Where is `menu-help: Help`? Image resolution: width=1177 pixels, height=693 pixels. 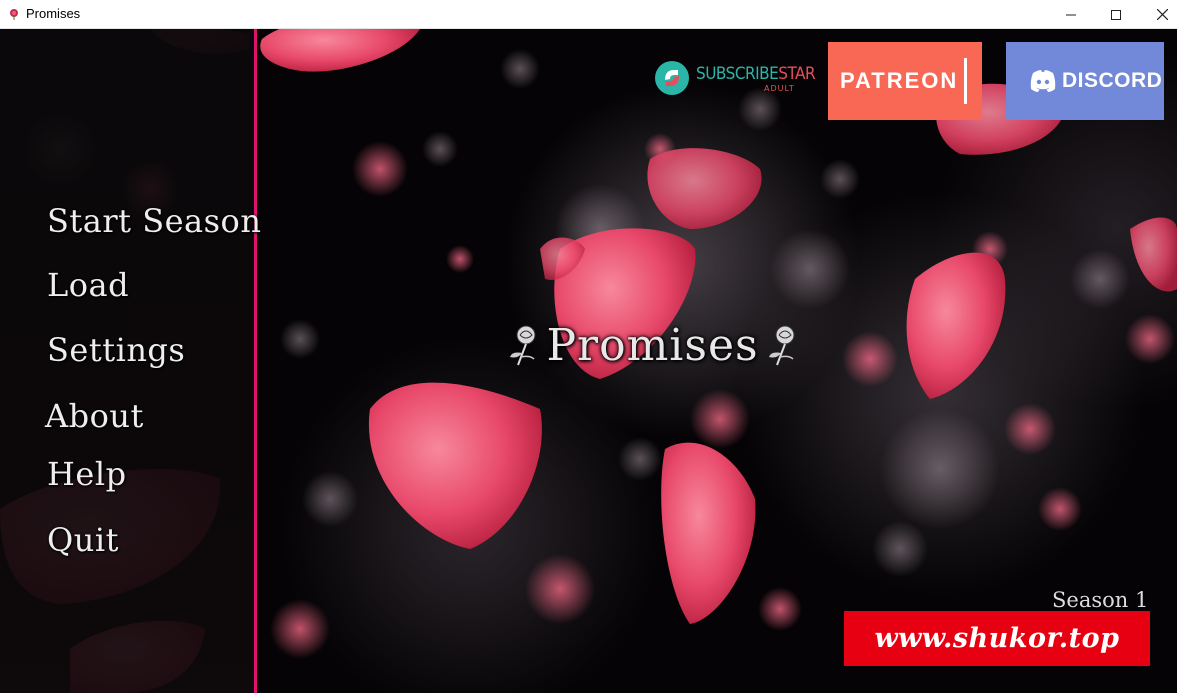 menu-help: Help is located at coordinates (87, 474).